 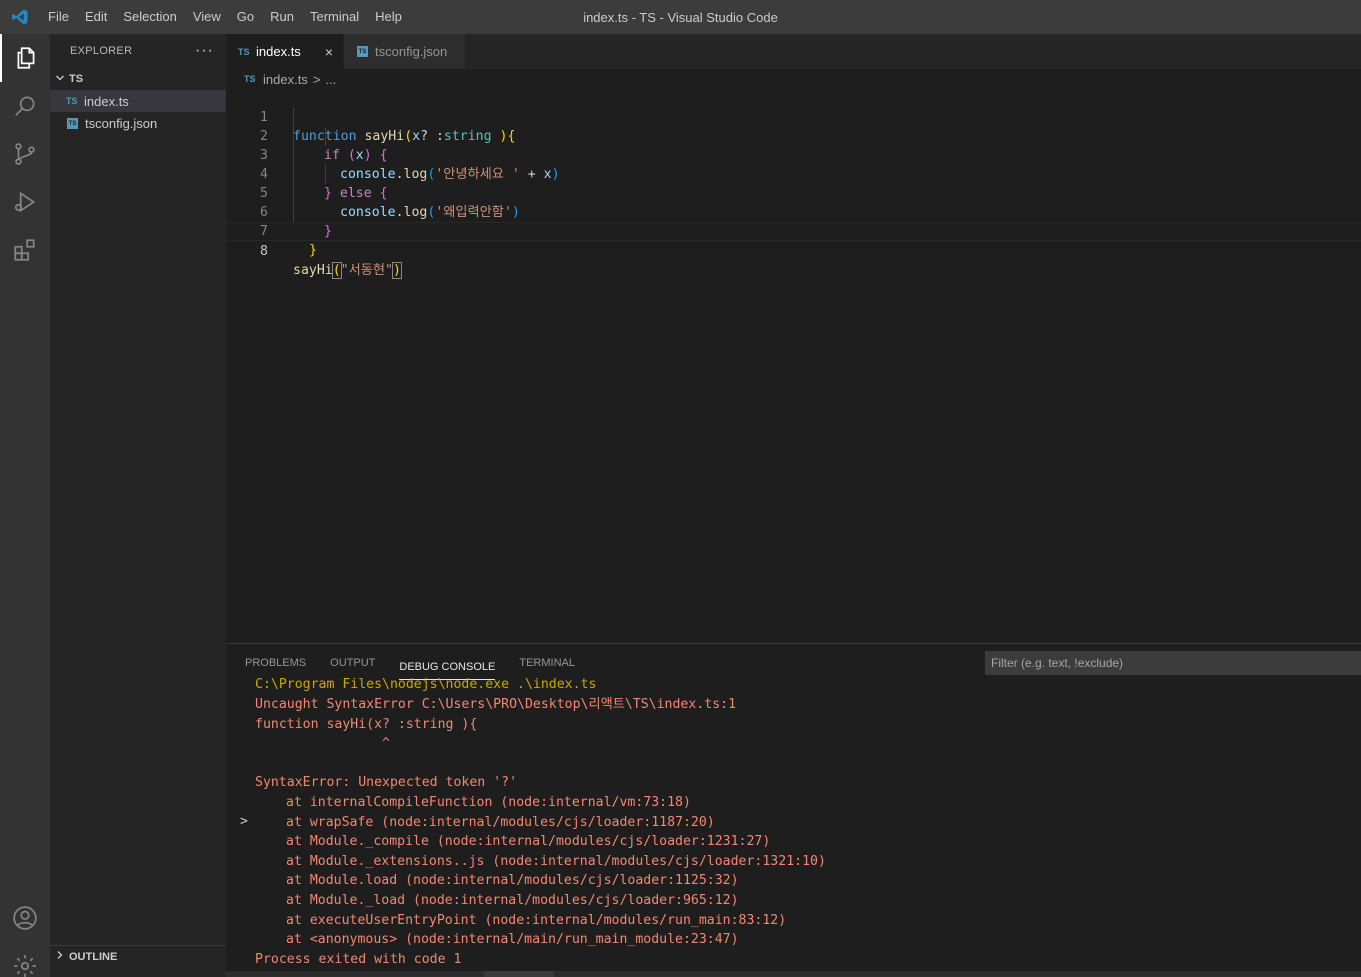 I want to click on chevron-right-icon, so click(x=62, y=956).